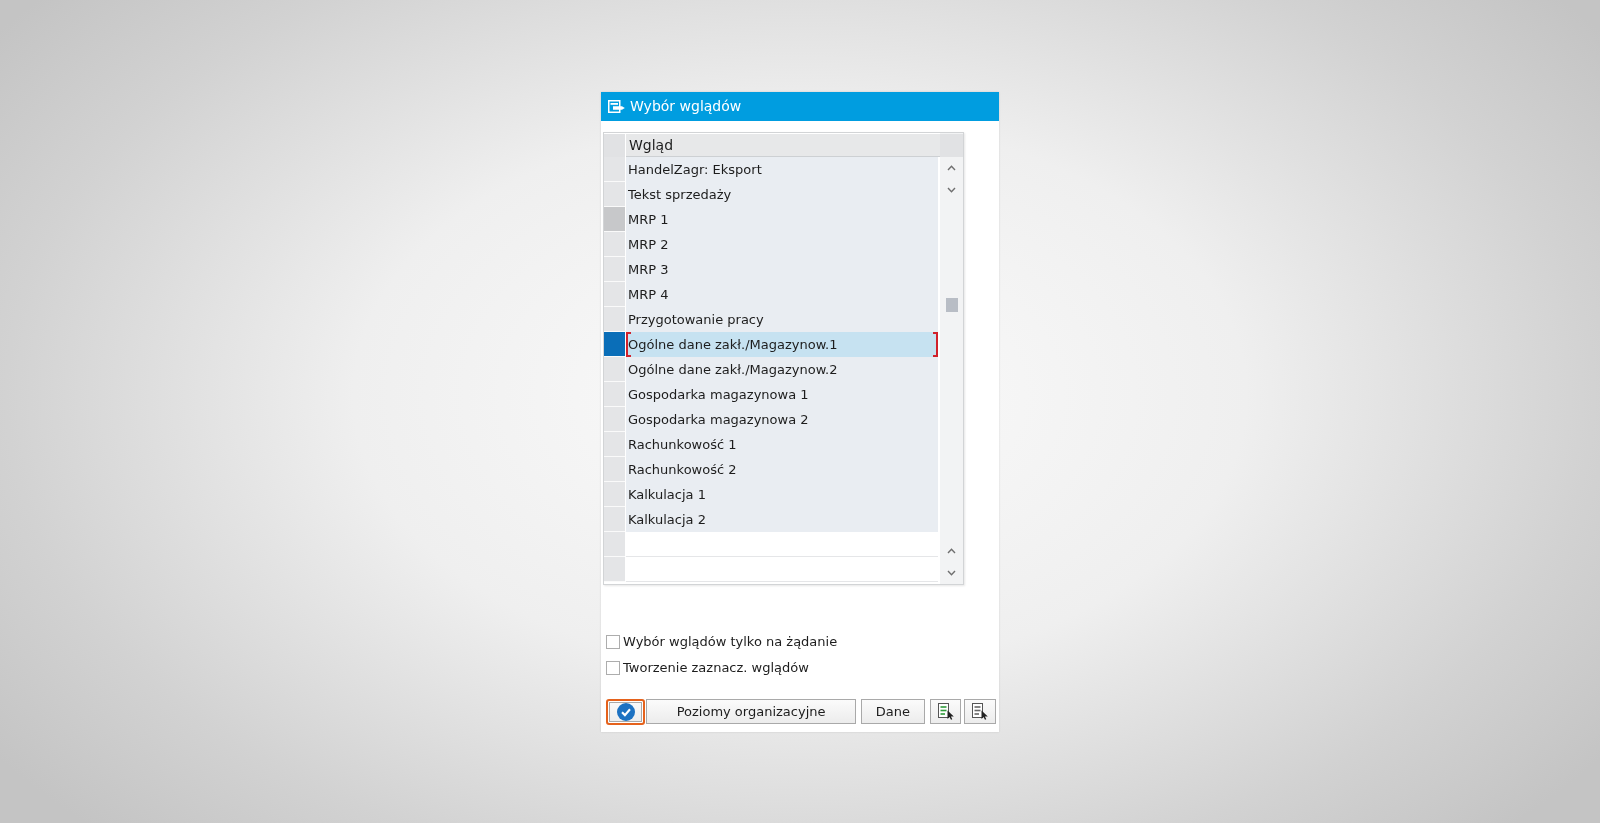 This screenshot has width=1600, height=823. I want to click on select-all-button, so click(945, 711).